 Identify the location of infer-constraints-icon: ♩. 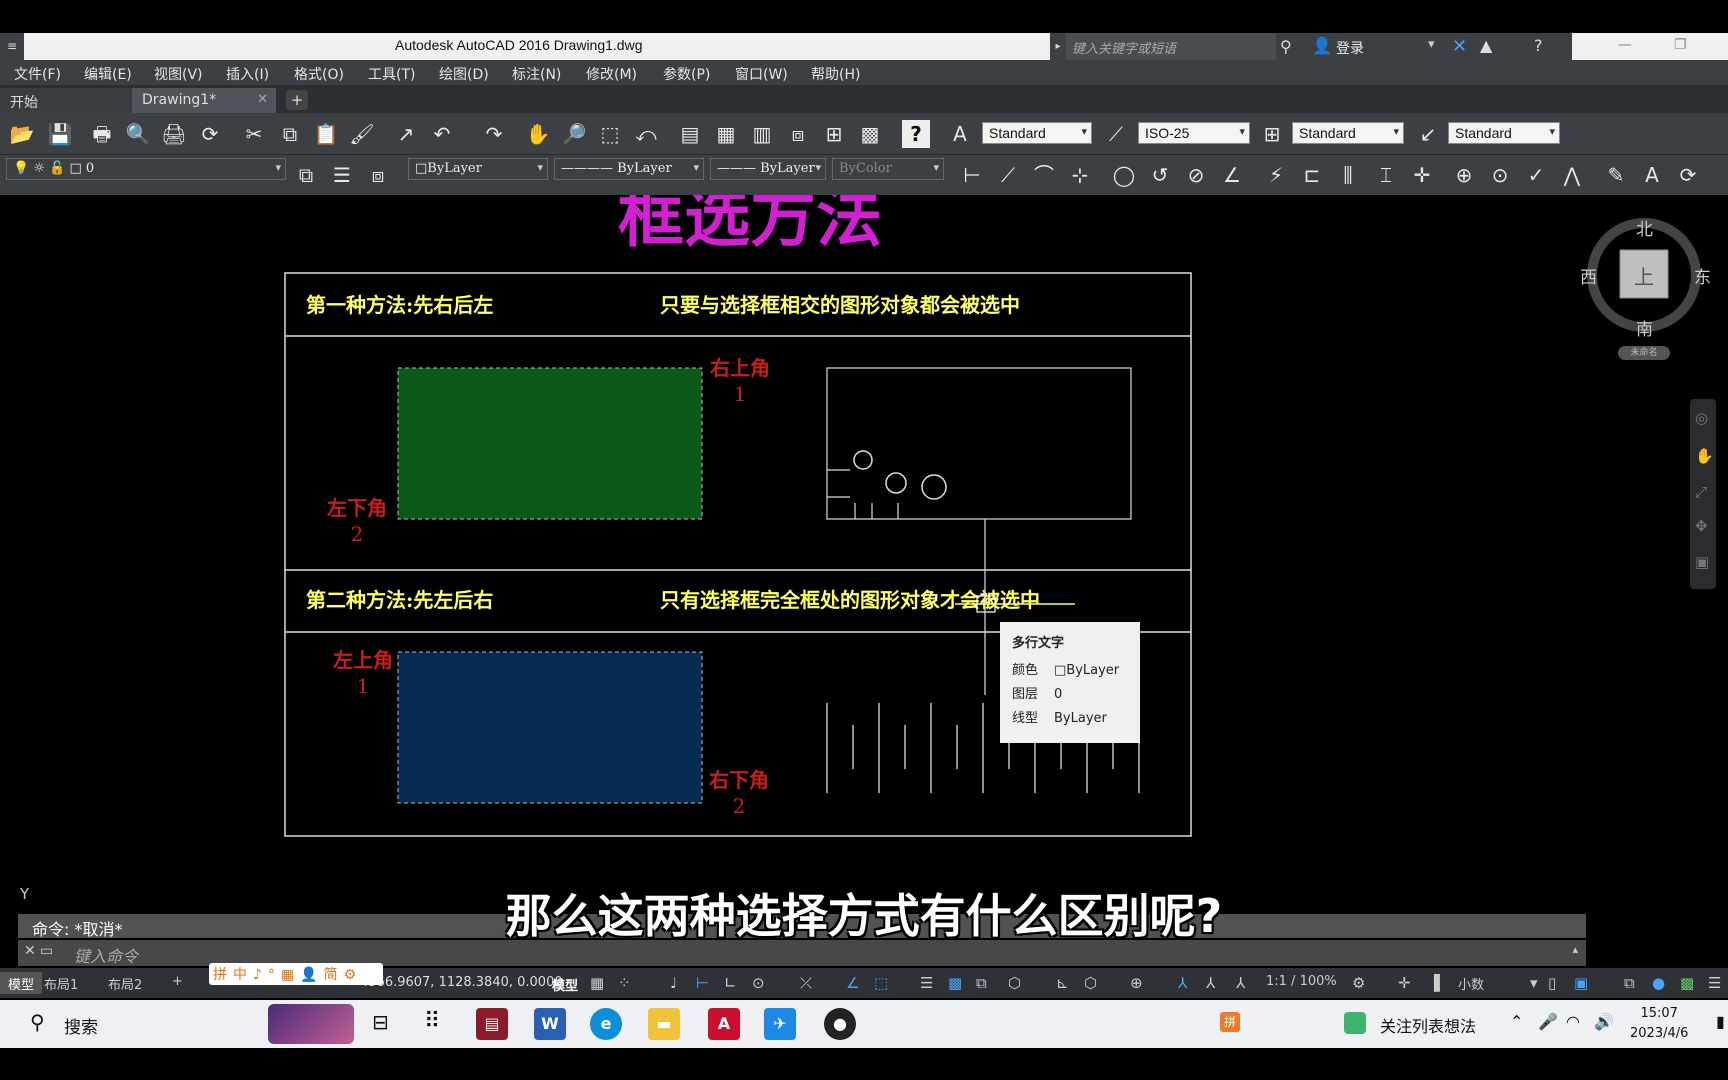
(673, 983).